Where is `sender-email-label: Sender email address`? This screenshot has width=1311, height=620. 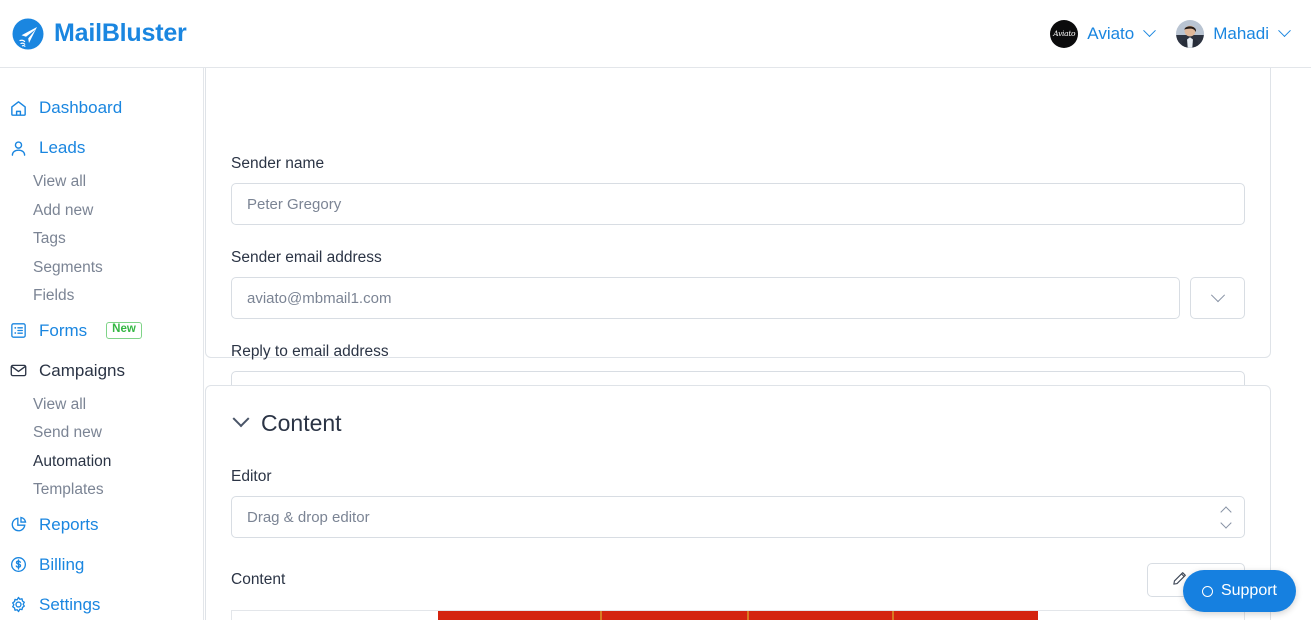 sender-email-label: Sender email address is located at coordinates (306, 257).